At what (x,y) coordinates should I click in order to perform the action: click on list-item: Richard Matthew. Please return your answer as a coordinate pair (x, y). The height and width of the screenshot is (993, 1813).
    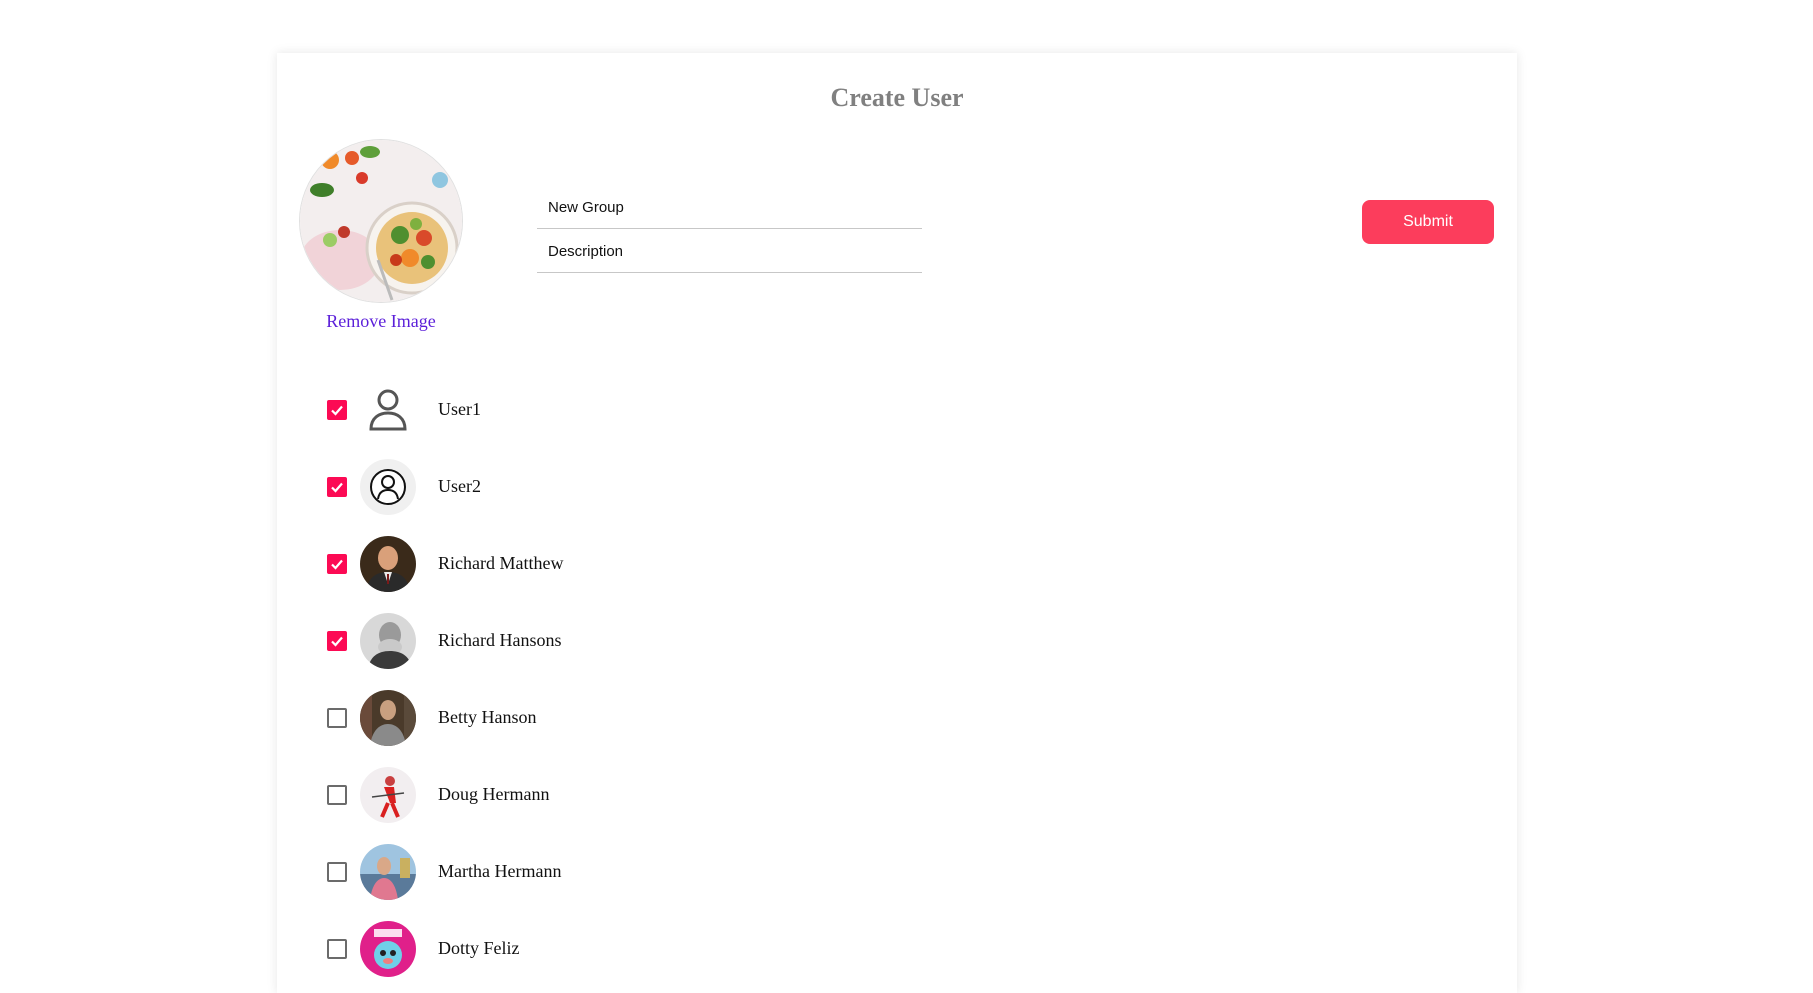
    Looking at the image, I should click on (445, 563).